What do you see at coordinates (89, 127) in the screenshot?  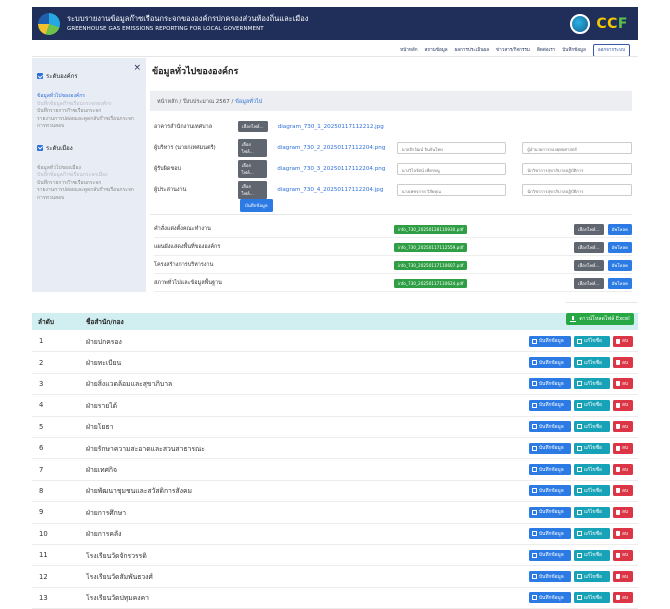 I see `sidebar-item-org-verify: การทวนสอบ` at bounding box center [89, 127].